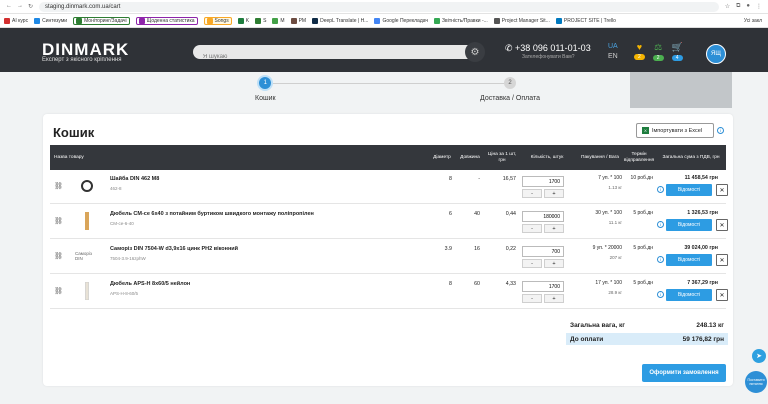 Image resolution: width=768 pixels, height=404 pixels. I want to click on product-thumbnail: Саморіз DIN, so click(87, 256).